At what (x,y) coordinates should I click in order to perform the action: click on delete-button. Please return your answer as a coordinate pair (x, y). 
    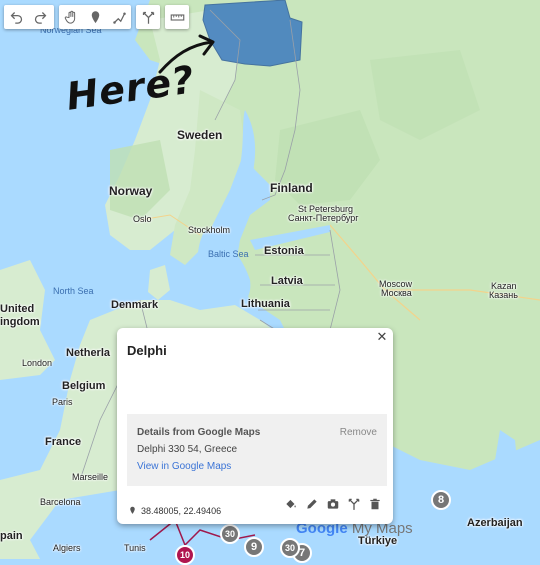
    Looking at the image, I should click on (375, 504).